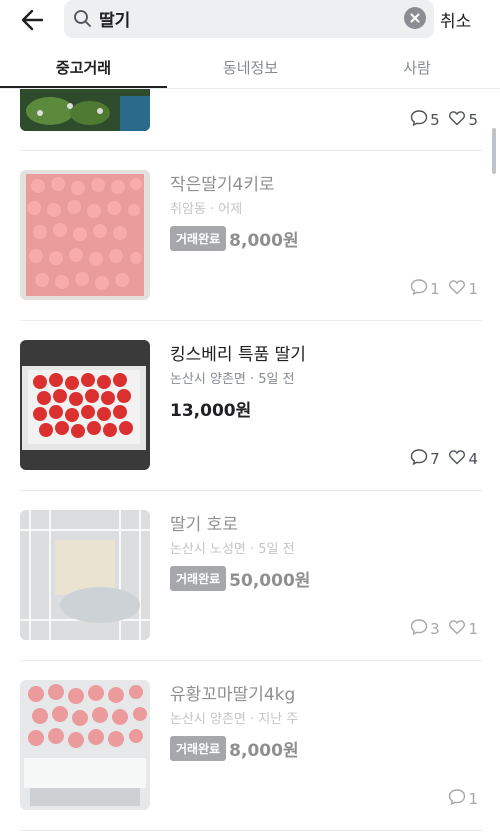 This screenshot has height=839, width=500. I want to click on tab-people: 사람, so click(417, 67).